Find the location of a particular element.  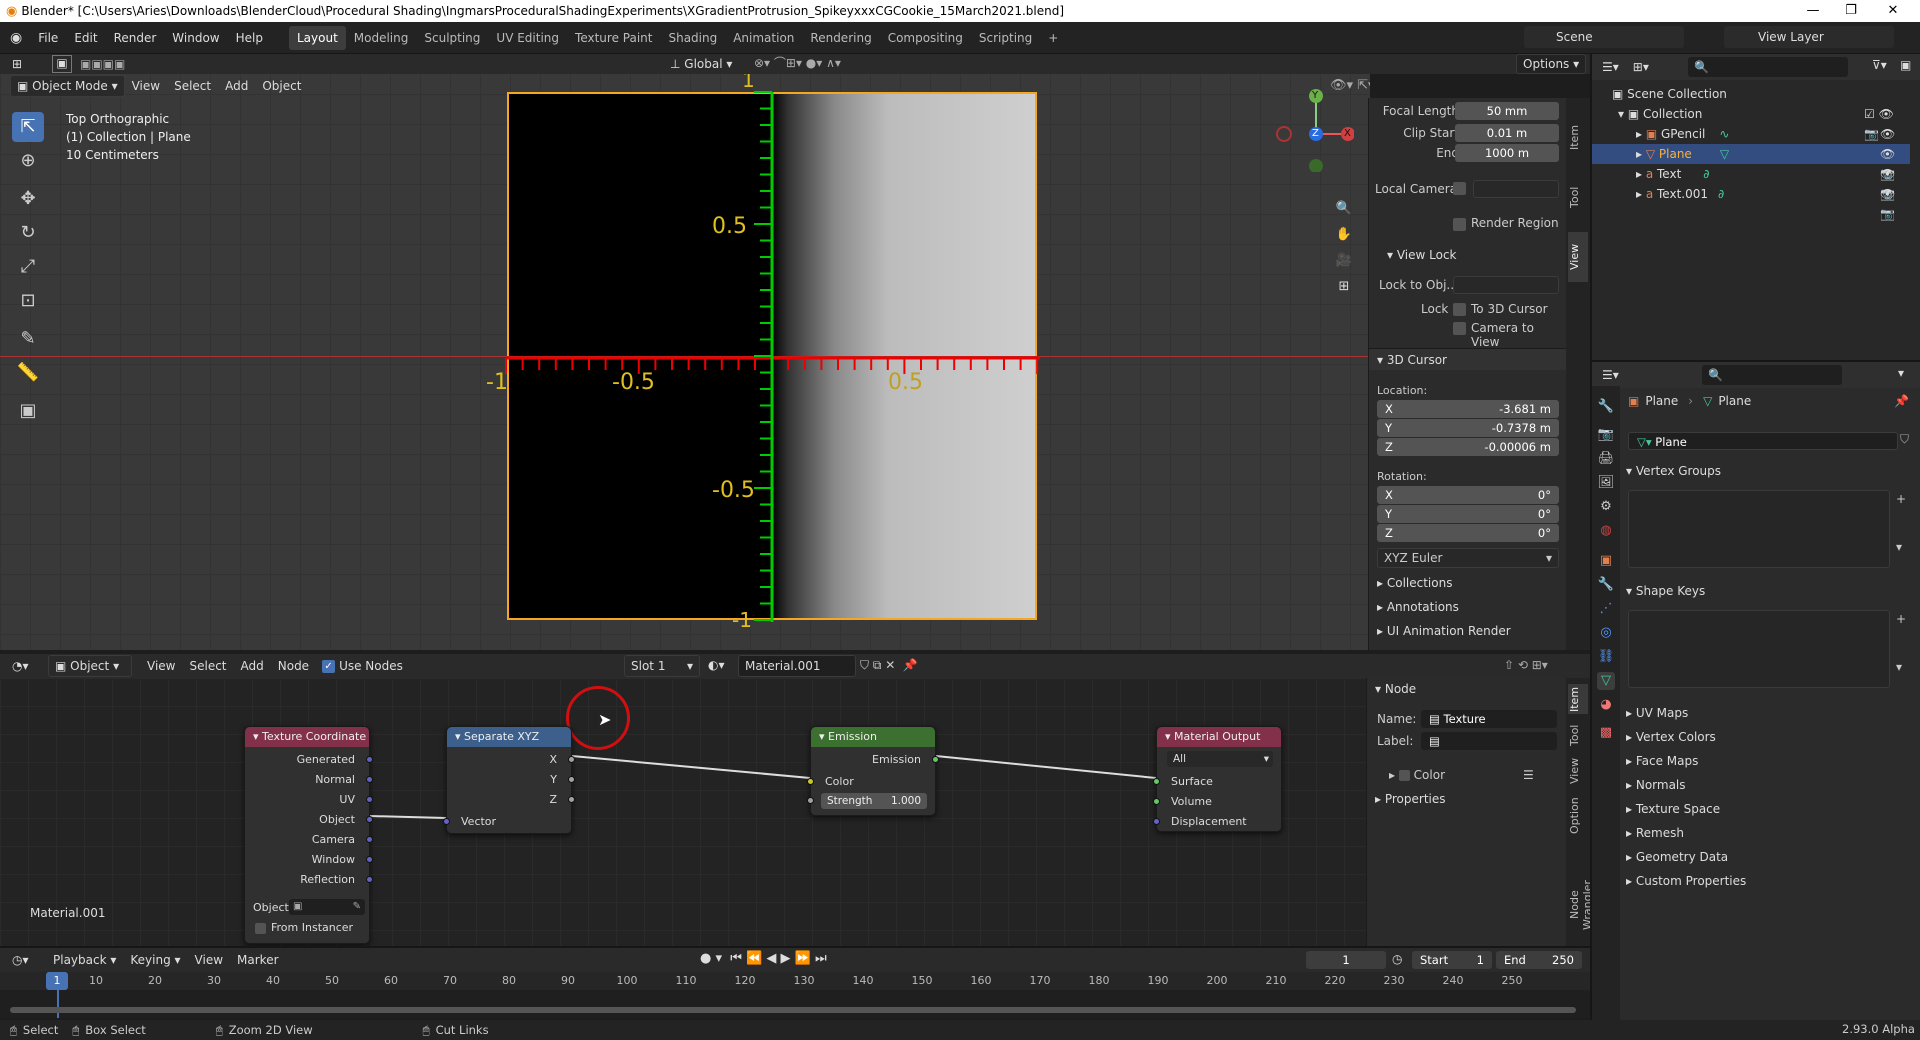

texture-properties-icon: ▩ is located at coordinates (1606, 733).